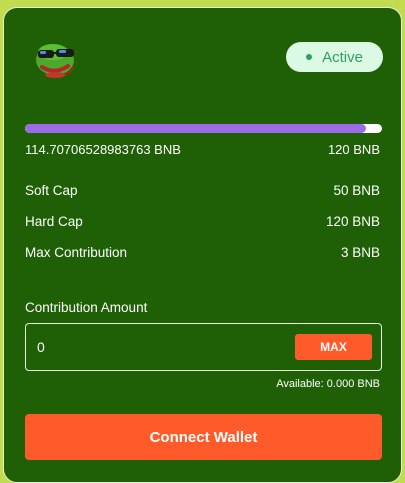 The height and width of the screenshot is (483, 405). I want to click on stat-row-max-contribution: Max Contribution 3 BNB, so click(202, 252).